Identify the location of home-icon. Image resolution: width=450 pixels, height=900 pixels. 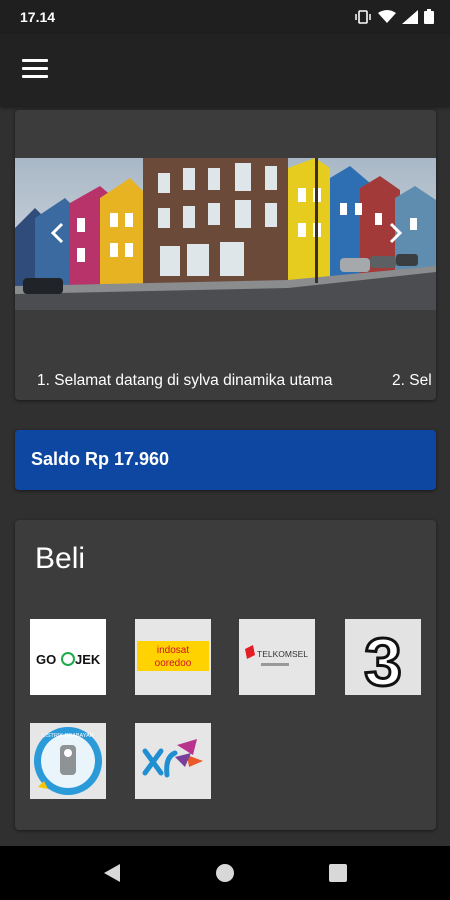
(225, 873).